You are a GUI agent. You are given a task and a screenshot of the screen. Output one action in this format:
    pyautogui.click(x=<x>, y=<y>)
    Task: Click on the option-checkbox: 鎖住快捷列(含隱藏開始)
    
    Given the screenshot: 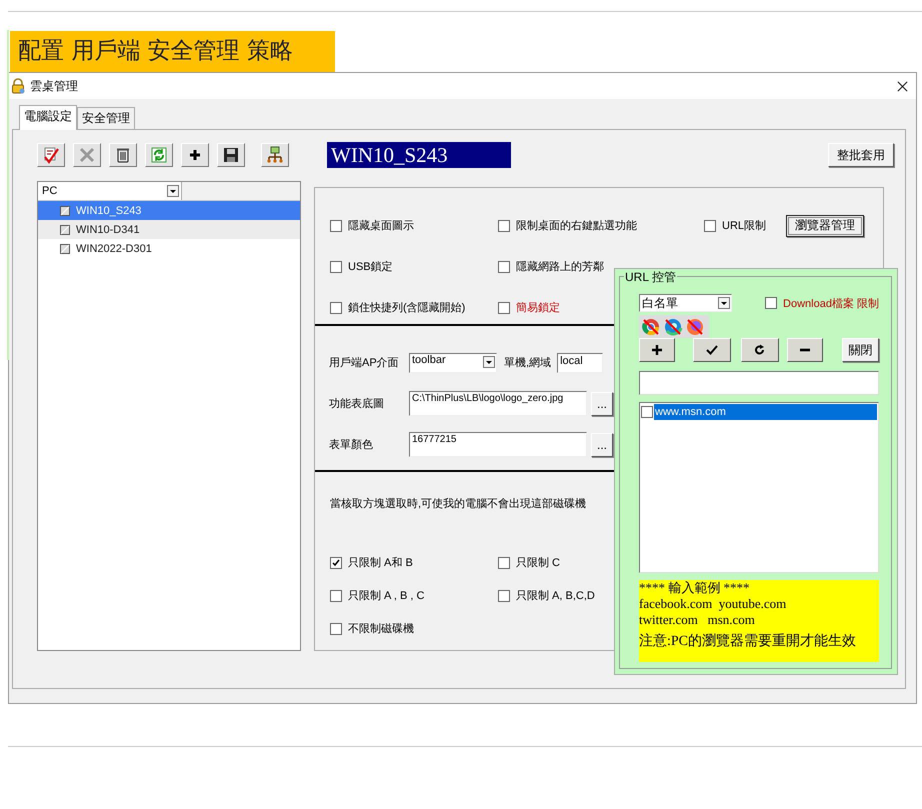 What is the action you would take?
    pyautogui.click(x=414, y=307)
    